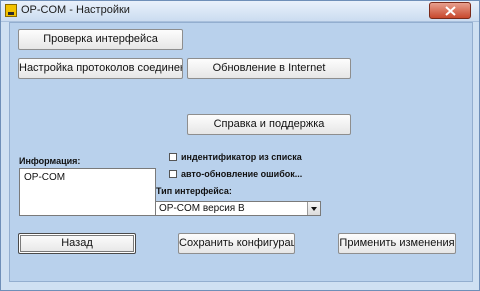 The image size is (480, 291). Describe the element at coordinates (173, 157) in the screenshot. I see `id-from-list-checkbox` at that location.